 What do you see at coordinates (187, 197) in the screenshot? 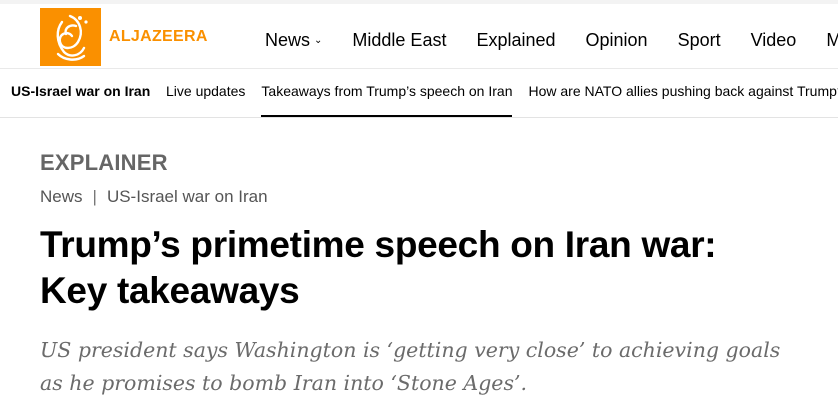
I see `breadcrumb-topic: US-Israel war on Iran` at bounding box center [187, 197].